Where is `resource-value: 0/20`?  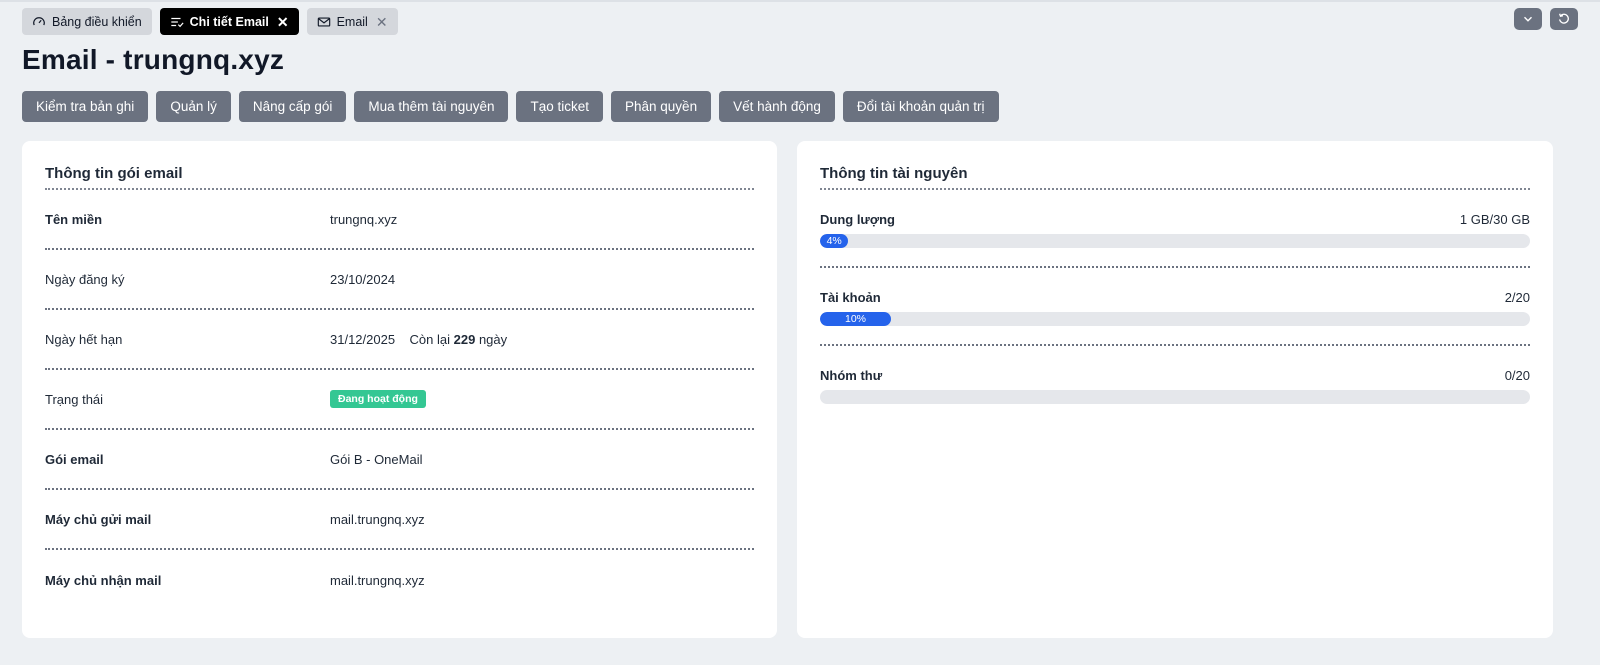 resource-value: 0/20 is located at coordinates (1517, 375).